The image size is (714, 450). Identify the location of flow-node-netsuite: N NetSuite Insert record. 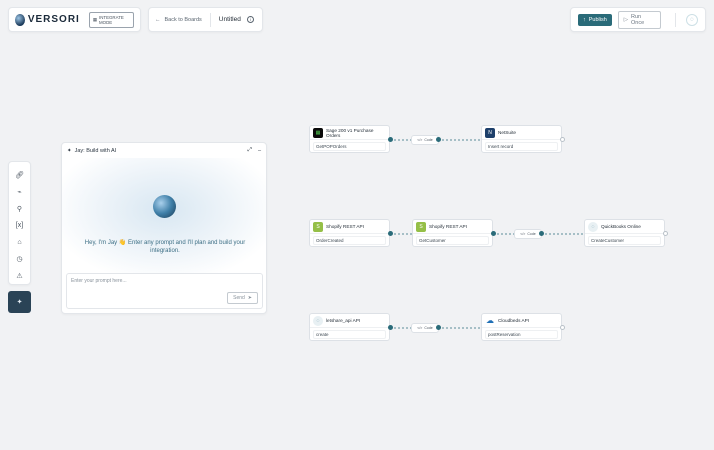
(521, 139).